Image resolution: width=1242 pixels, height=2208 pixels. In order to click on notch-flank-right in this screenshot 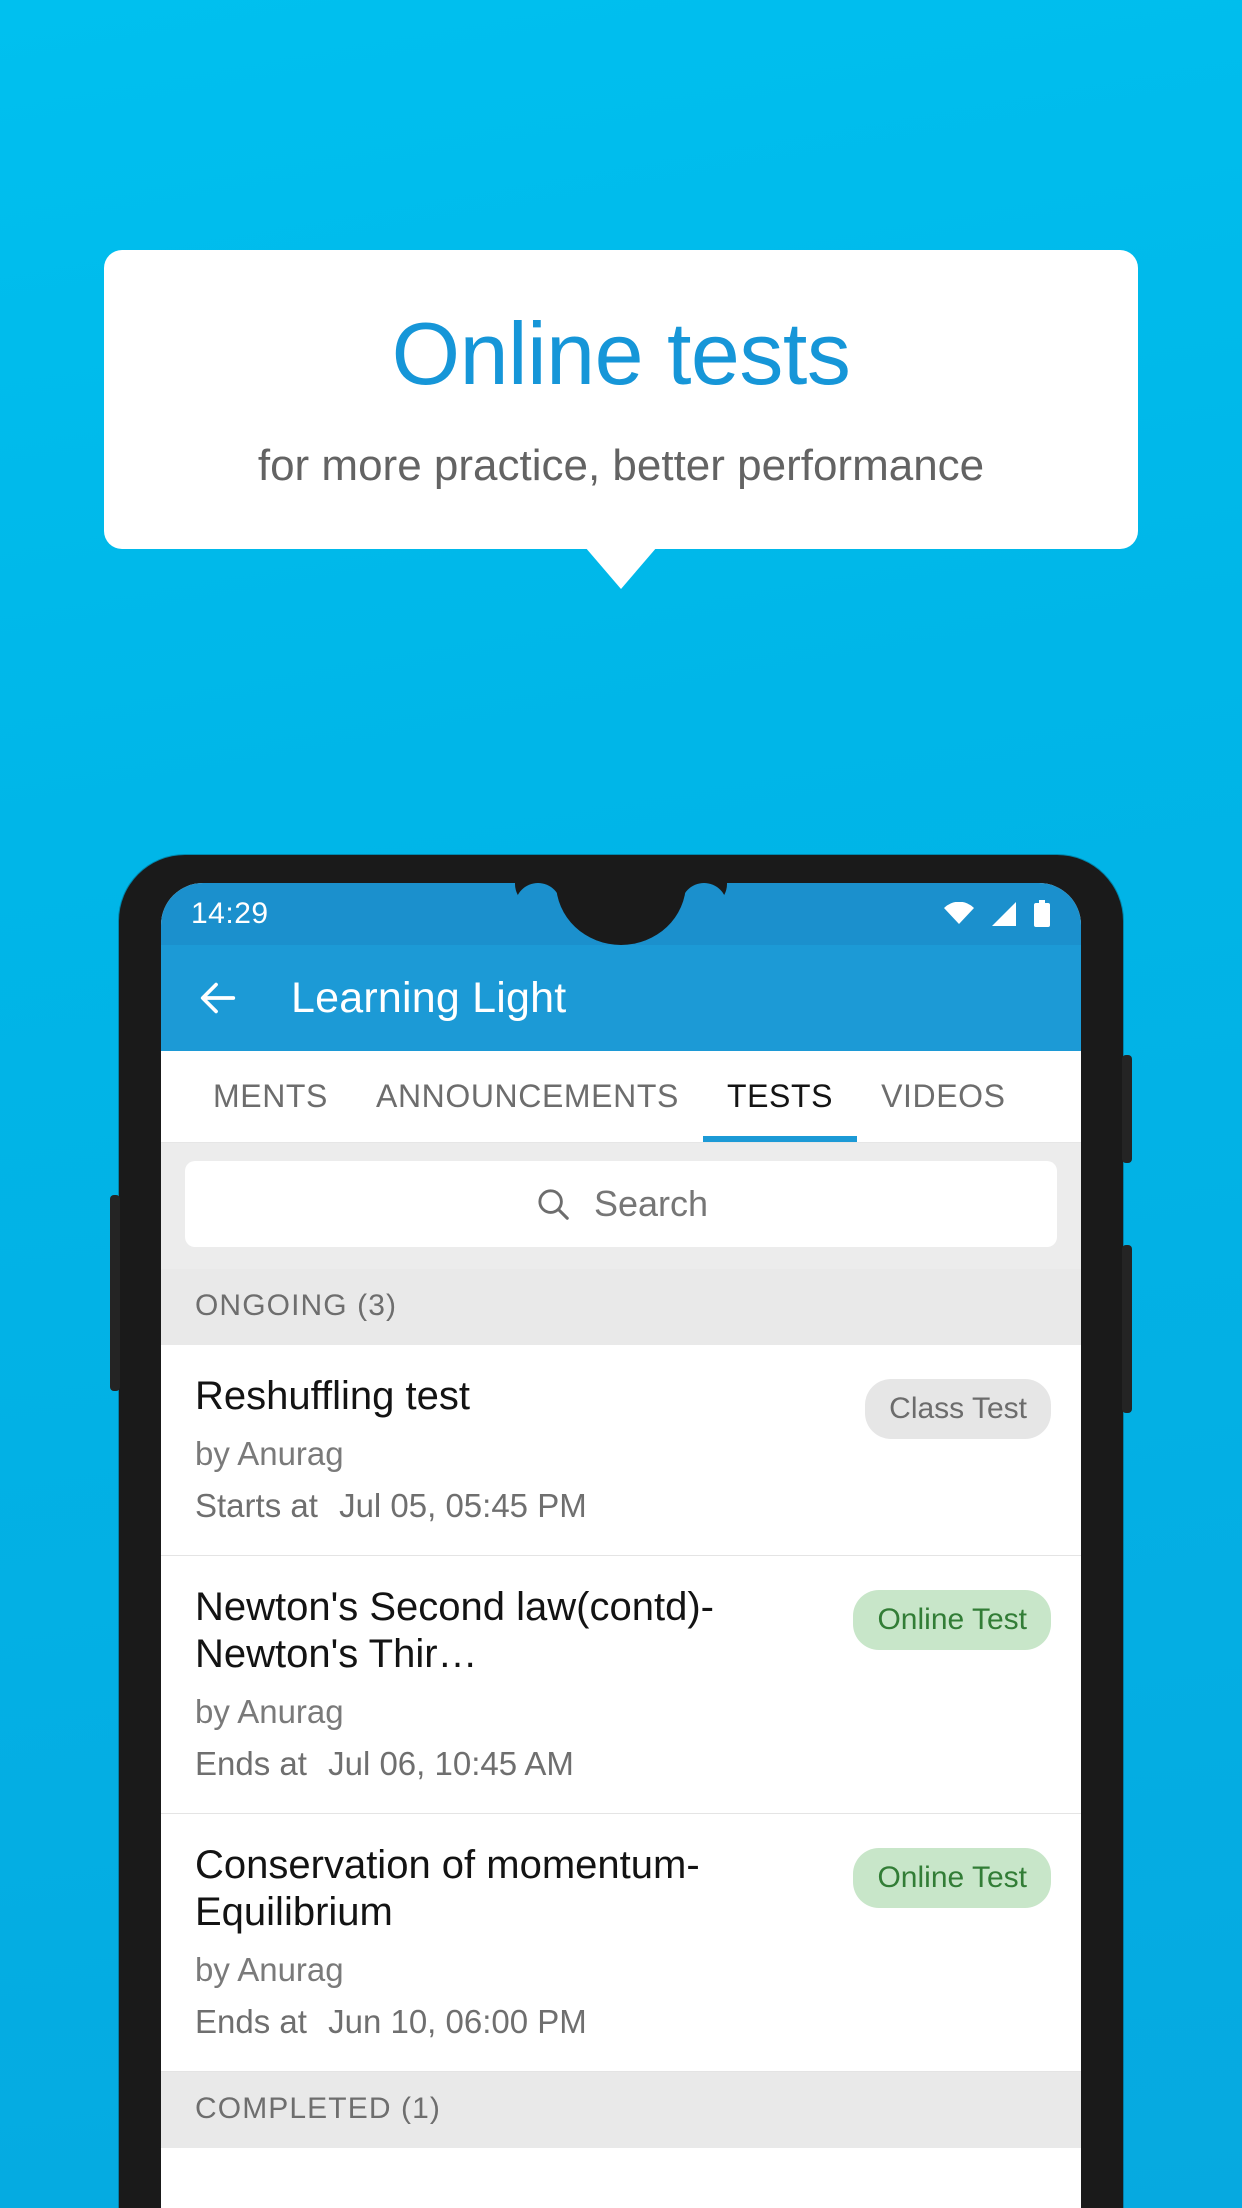, I will do `click(704, 906)`.